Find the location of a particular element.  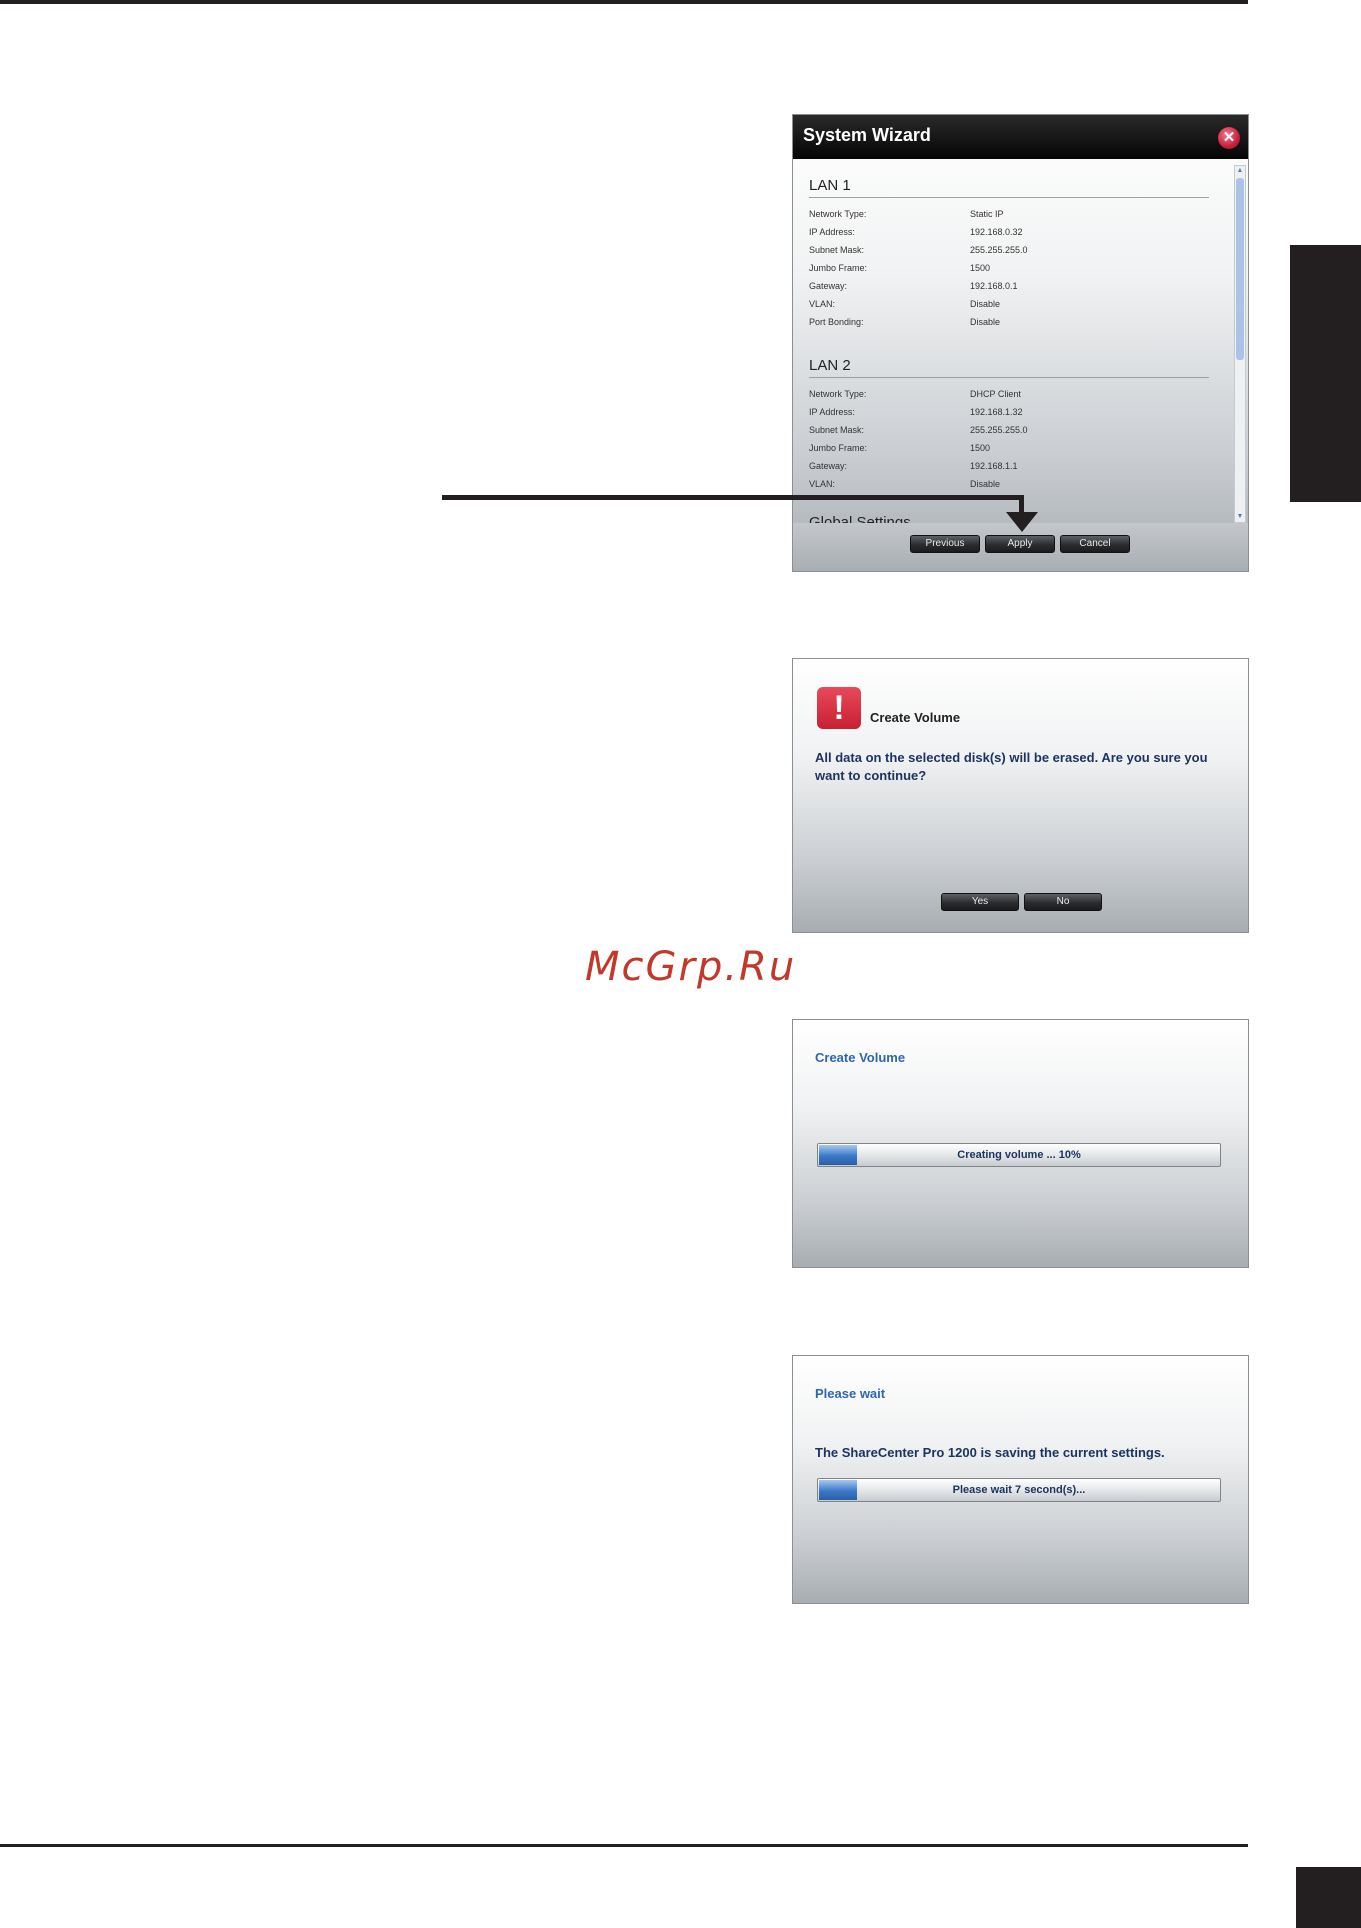

exclamation-icon: ! is located at coordinates (839, 708).